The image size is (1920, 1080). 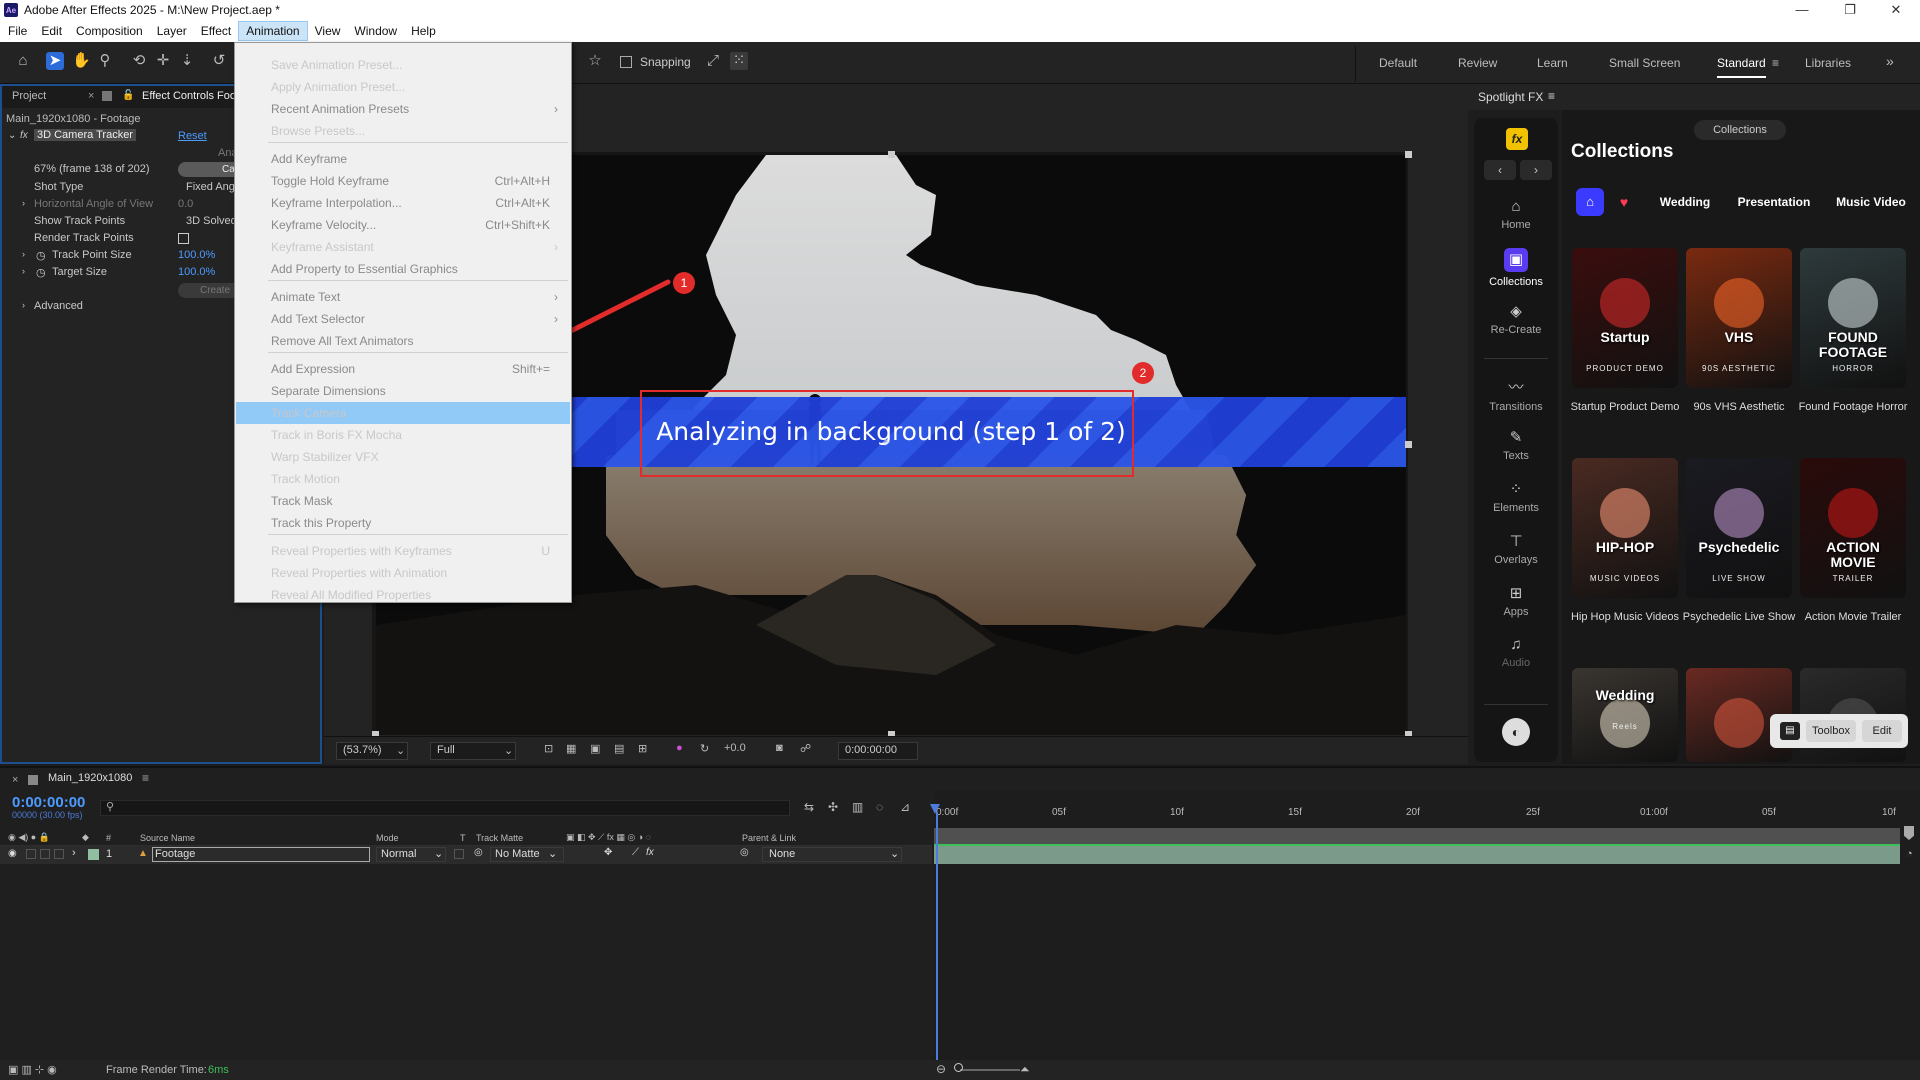 I want to click on collection-card: VHS 90S AESTHETIC, so click(x=1739, y=318).